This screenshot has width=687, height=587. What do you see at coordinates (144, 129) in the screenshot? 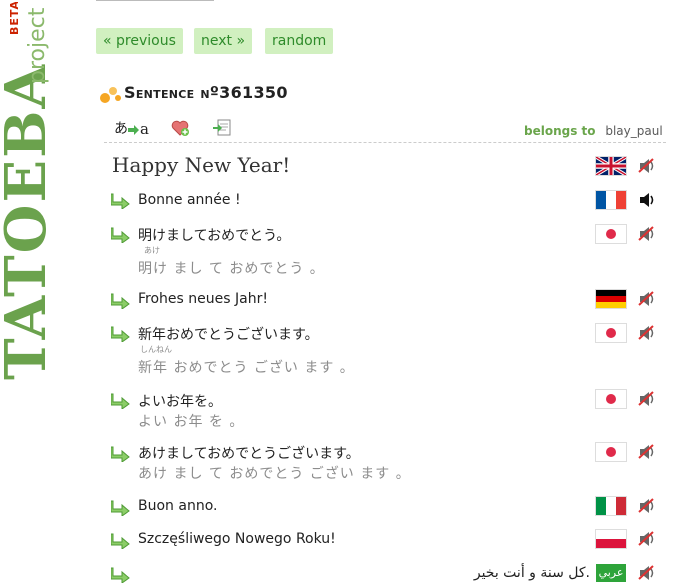
I see `svg-text: a` at bounding box center [144, 129].